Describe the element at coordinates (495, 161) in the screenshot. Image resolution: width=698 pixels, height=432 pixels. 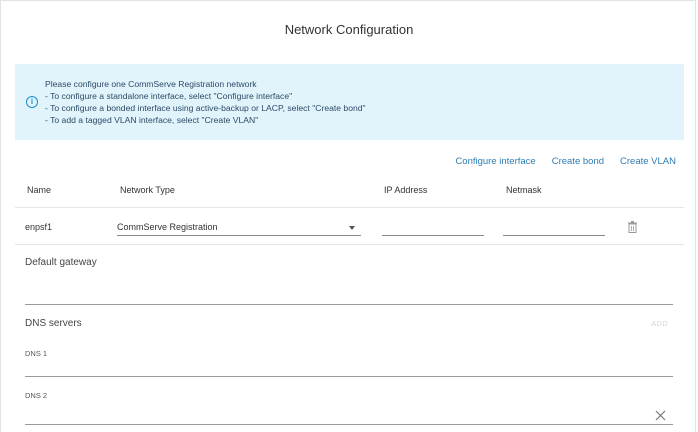
I see `configure-interface-link: Configure interface` at that location.